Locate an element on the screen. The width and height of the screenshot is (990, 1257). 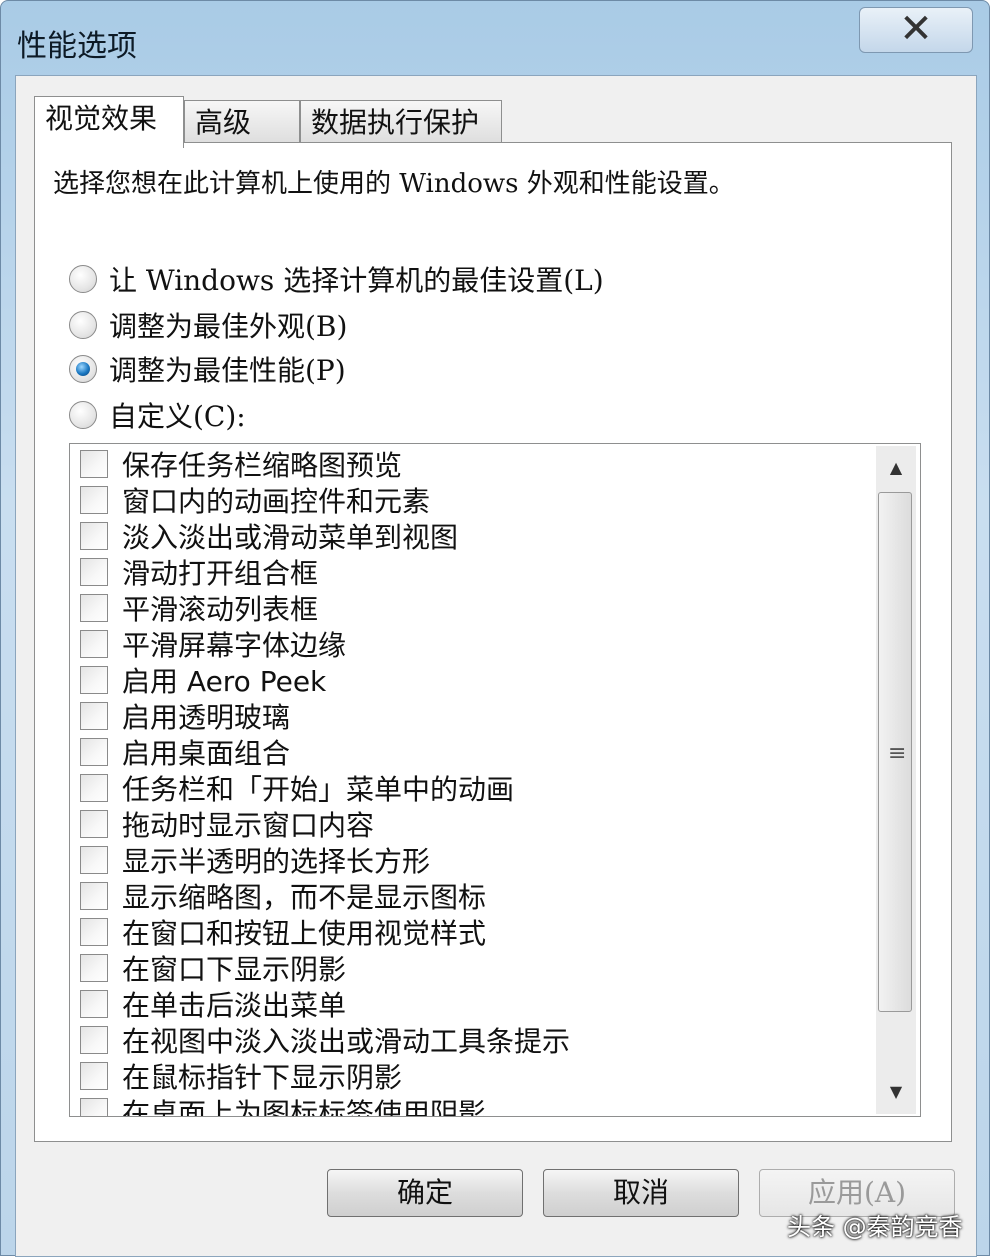
list-item: 保存任务栏缩略图预览 is located at coordinates (241, 464).